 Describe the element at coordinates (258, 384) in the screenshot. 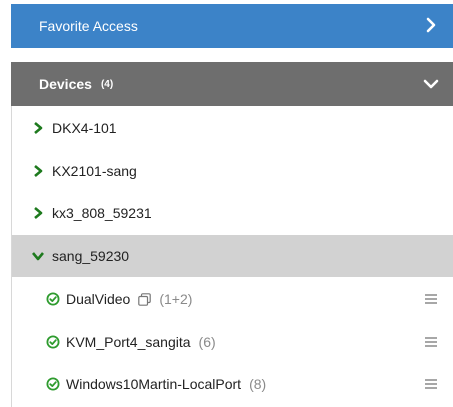

I see `port-detail: (8)` at that location.